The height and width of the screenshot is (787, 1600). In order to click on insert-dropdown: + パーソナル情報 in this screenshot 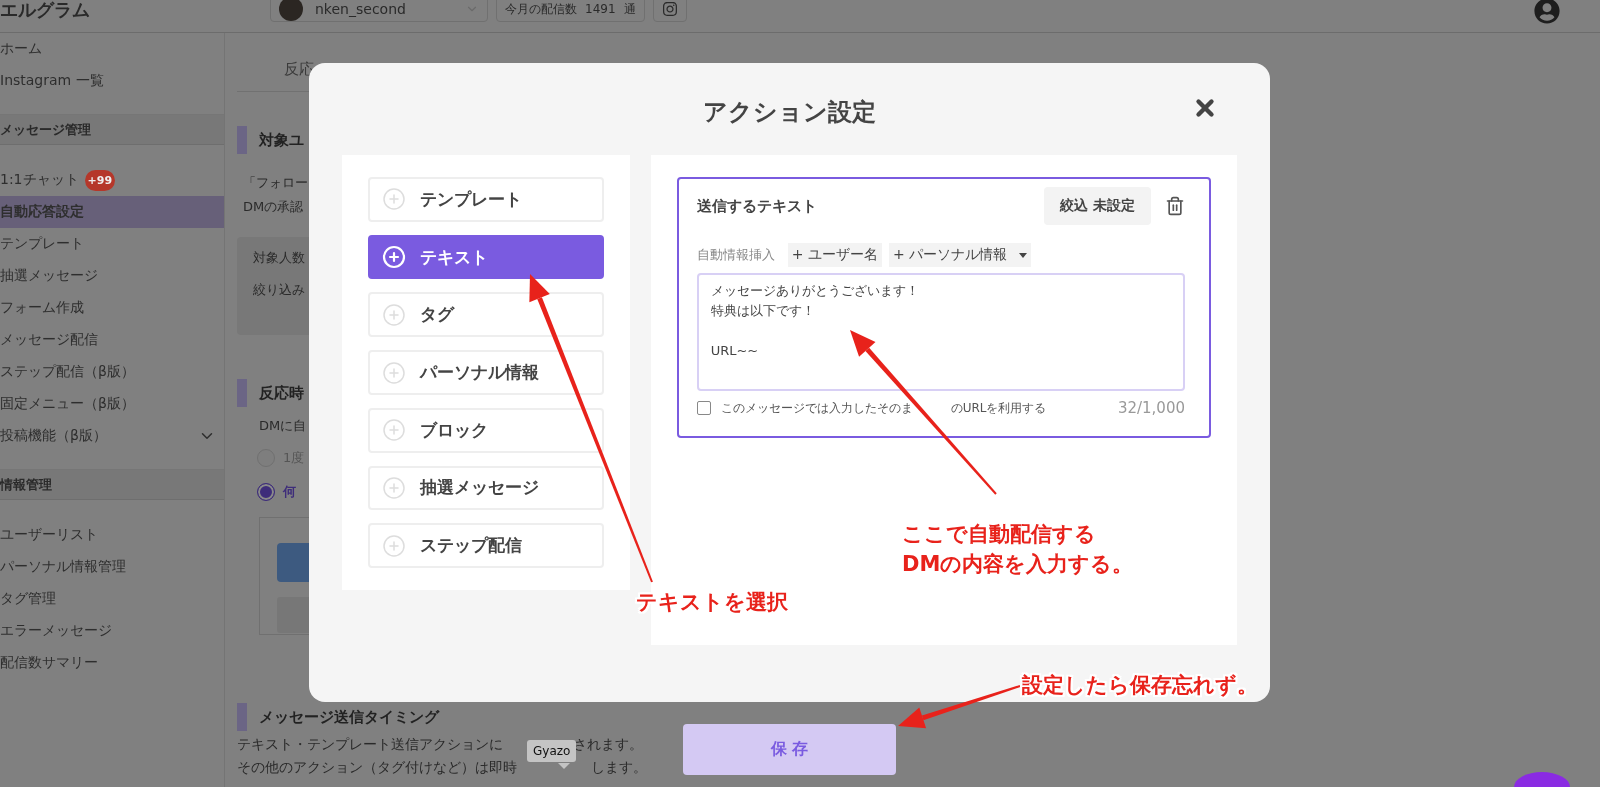, I will do `click(960, 255)`.